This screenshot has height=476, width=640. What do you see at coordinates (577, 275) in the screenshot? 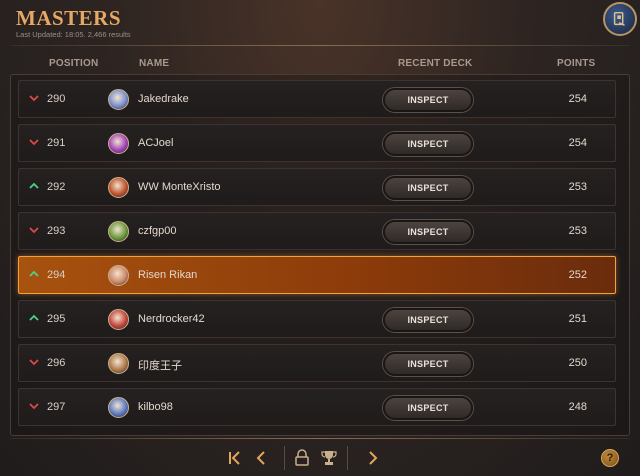
I see `player-points: 252` at bounding box center [577, 275].